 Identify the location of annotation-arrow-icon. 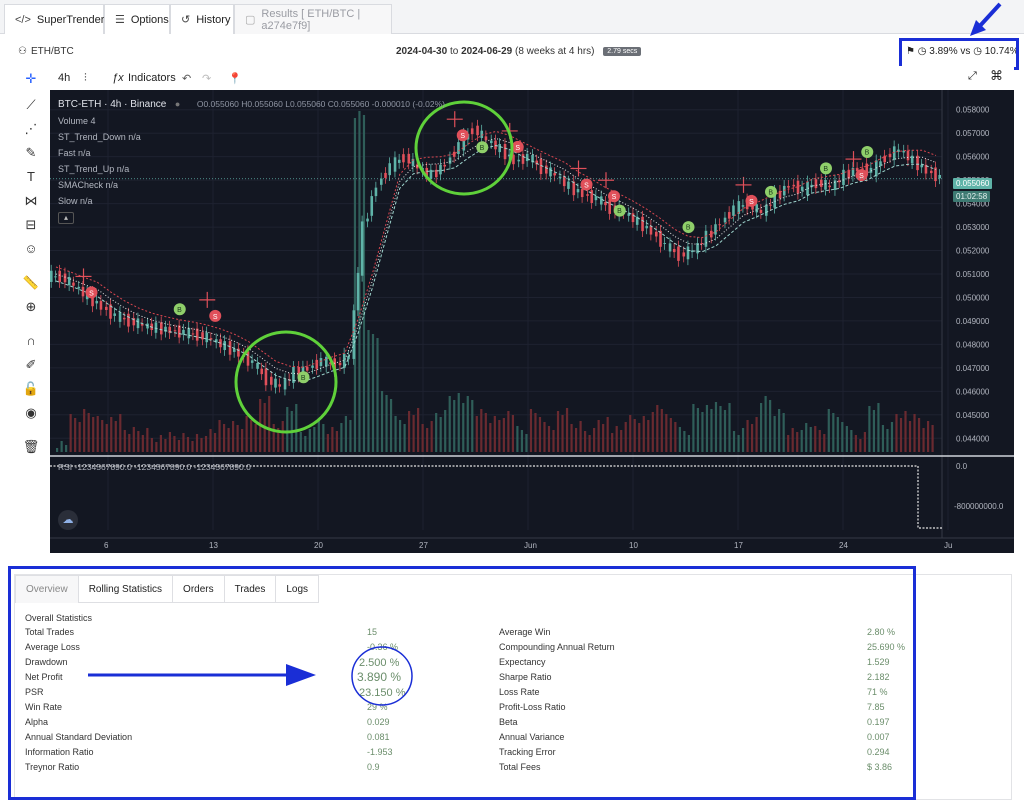
(986, 19).